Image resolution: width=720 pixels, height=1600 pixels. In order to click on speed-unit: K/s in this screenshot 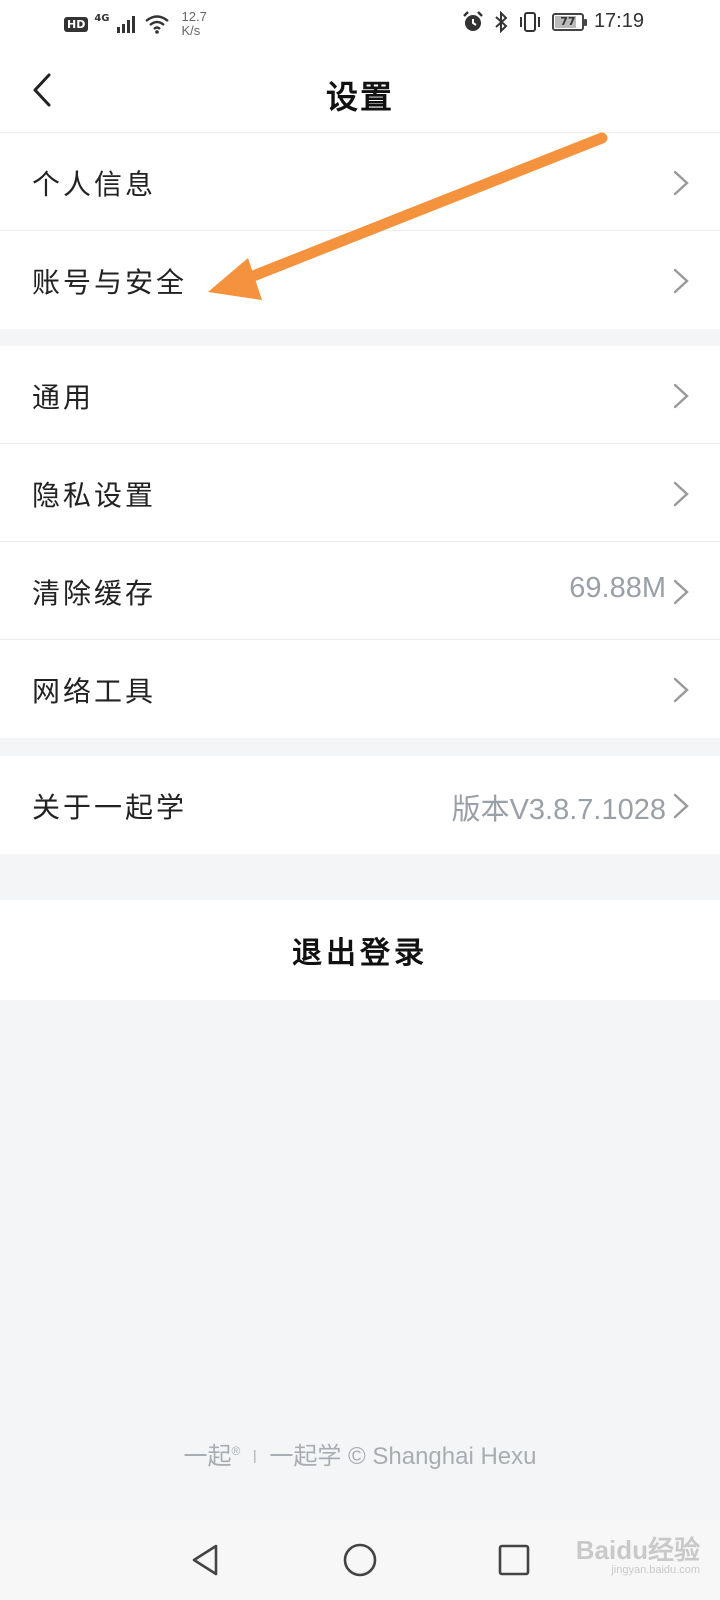, I will do `click(191, 30)`.